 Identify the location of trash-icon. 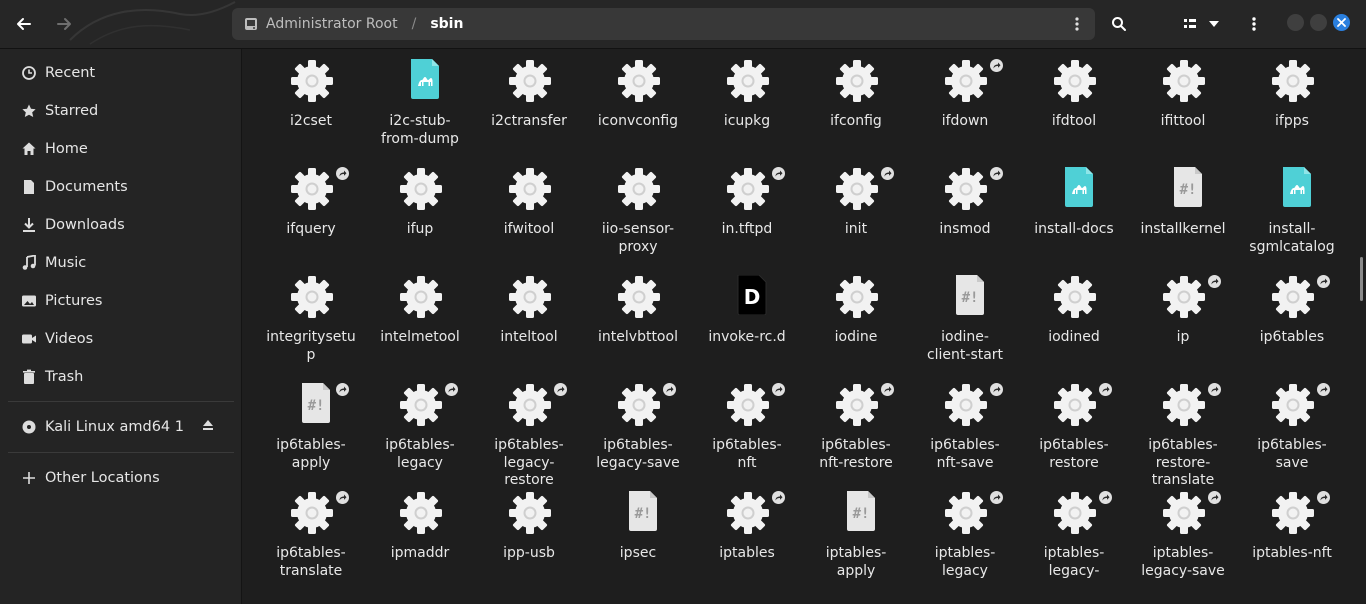
(29, 377).